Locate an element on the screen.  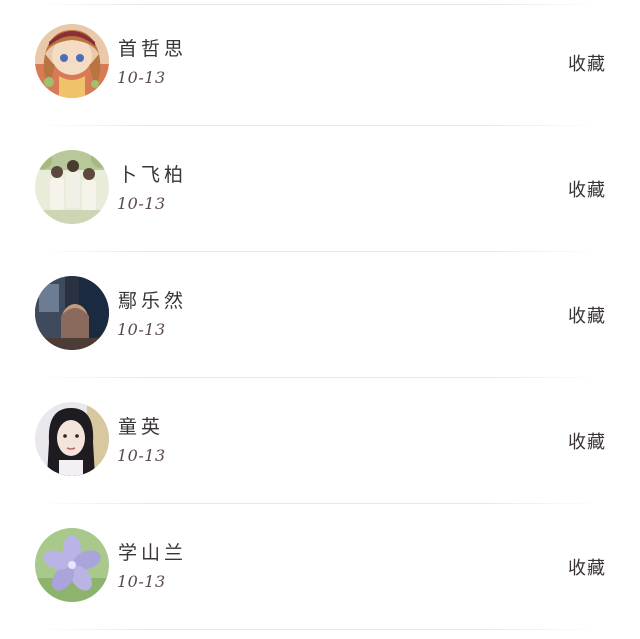
woman-portrait-avatar-image is located at coordinates (72, 439).